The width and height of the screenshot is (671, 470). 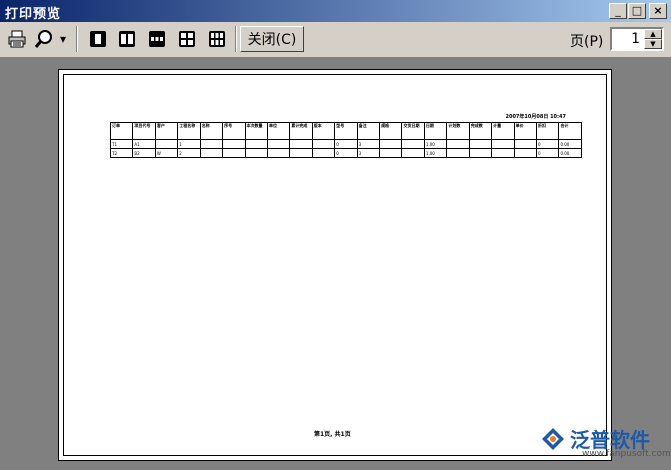 I want to click on table-cell: A1, so click(x=144, y=144).